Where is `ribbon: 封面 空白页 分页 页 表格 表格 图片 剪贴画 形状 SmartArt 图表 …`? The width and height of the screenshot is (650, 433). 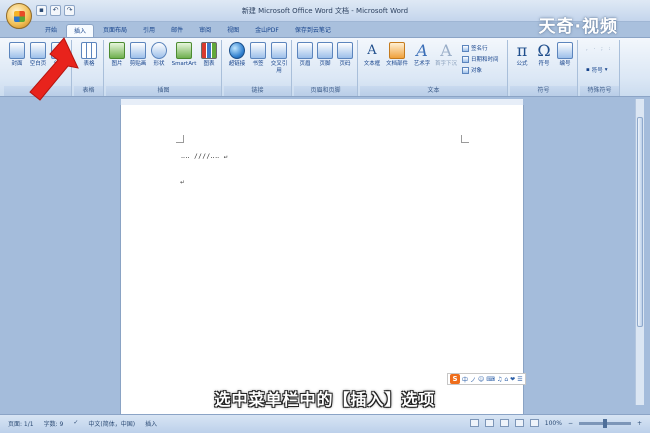
ribbon: 封面 空白页 分页 页 表格 表格 图片 剪贴画 形状 SmartArt 图表 … is located at coordinates (325, 67).